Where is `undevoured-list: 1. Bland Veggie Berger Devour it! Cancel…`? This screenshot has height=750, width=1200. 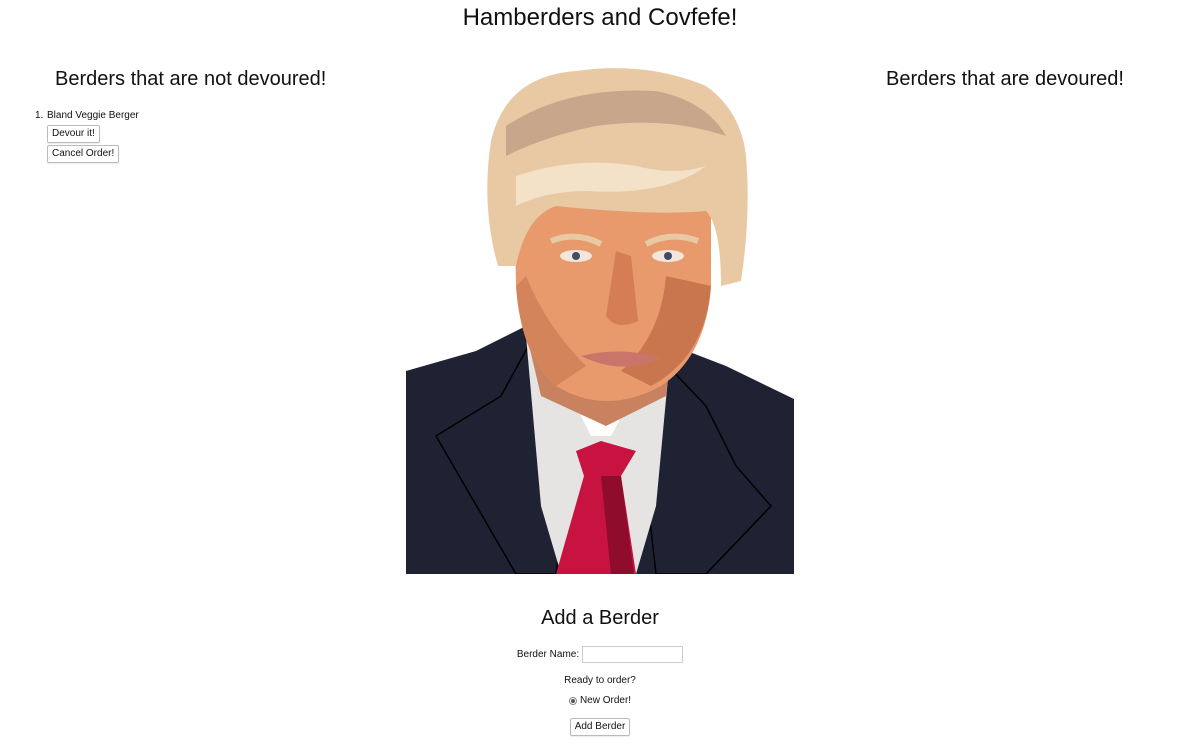
undevoured-list: 1. Bland Veggie Berger Devour it! Cancel… is located at coordinates (185, 137).